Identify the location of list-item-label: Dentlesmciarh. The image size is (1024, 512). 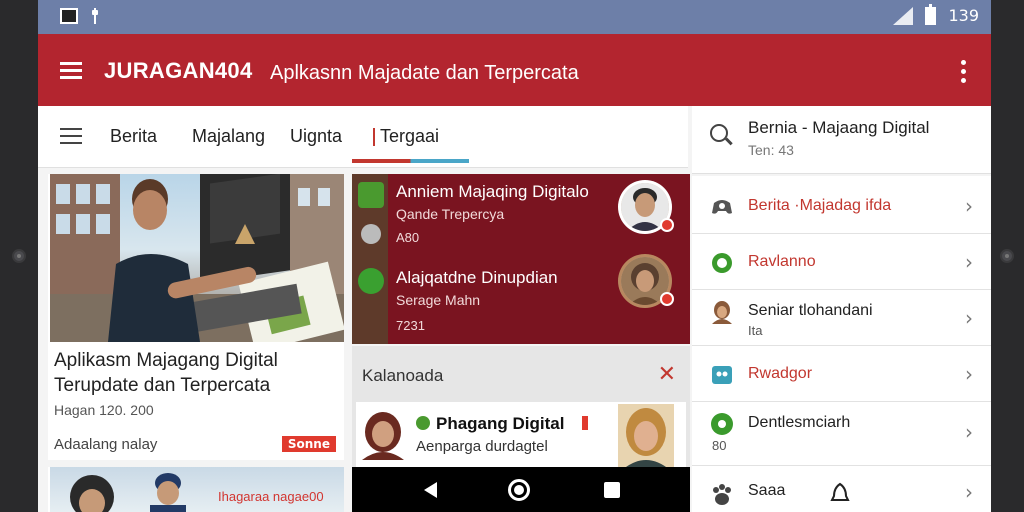
(799, 422).